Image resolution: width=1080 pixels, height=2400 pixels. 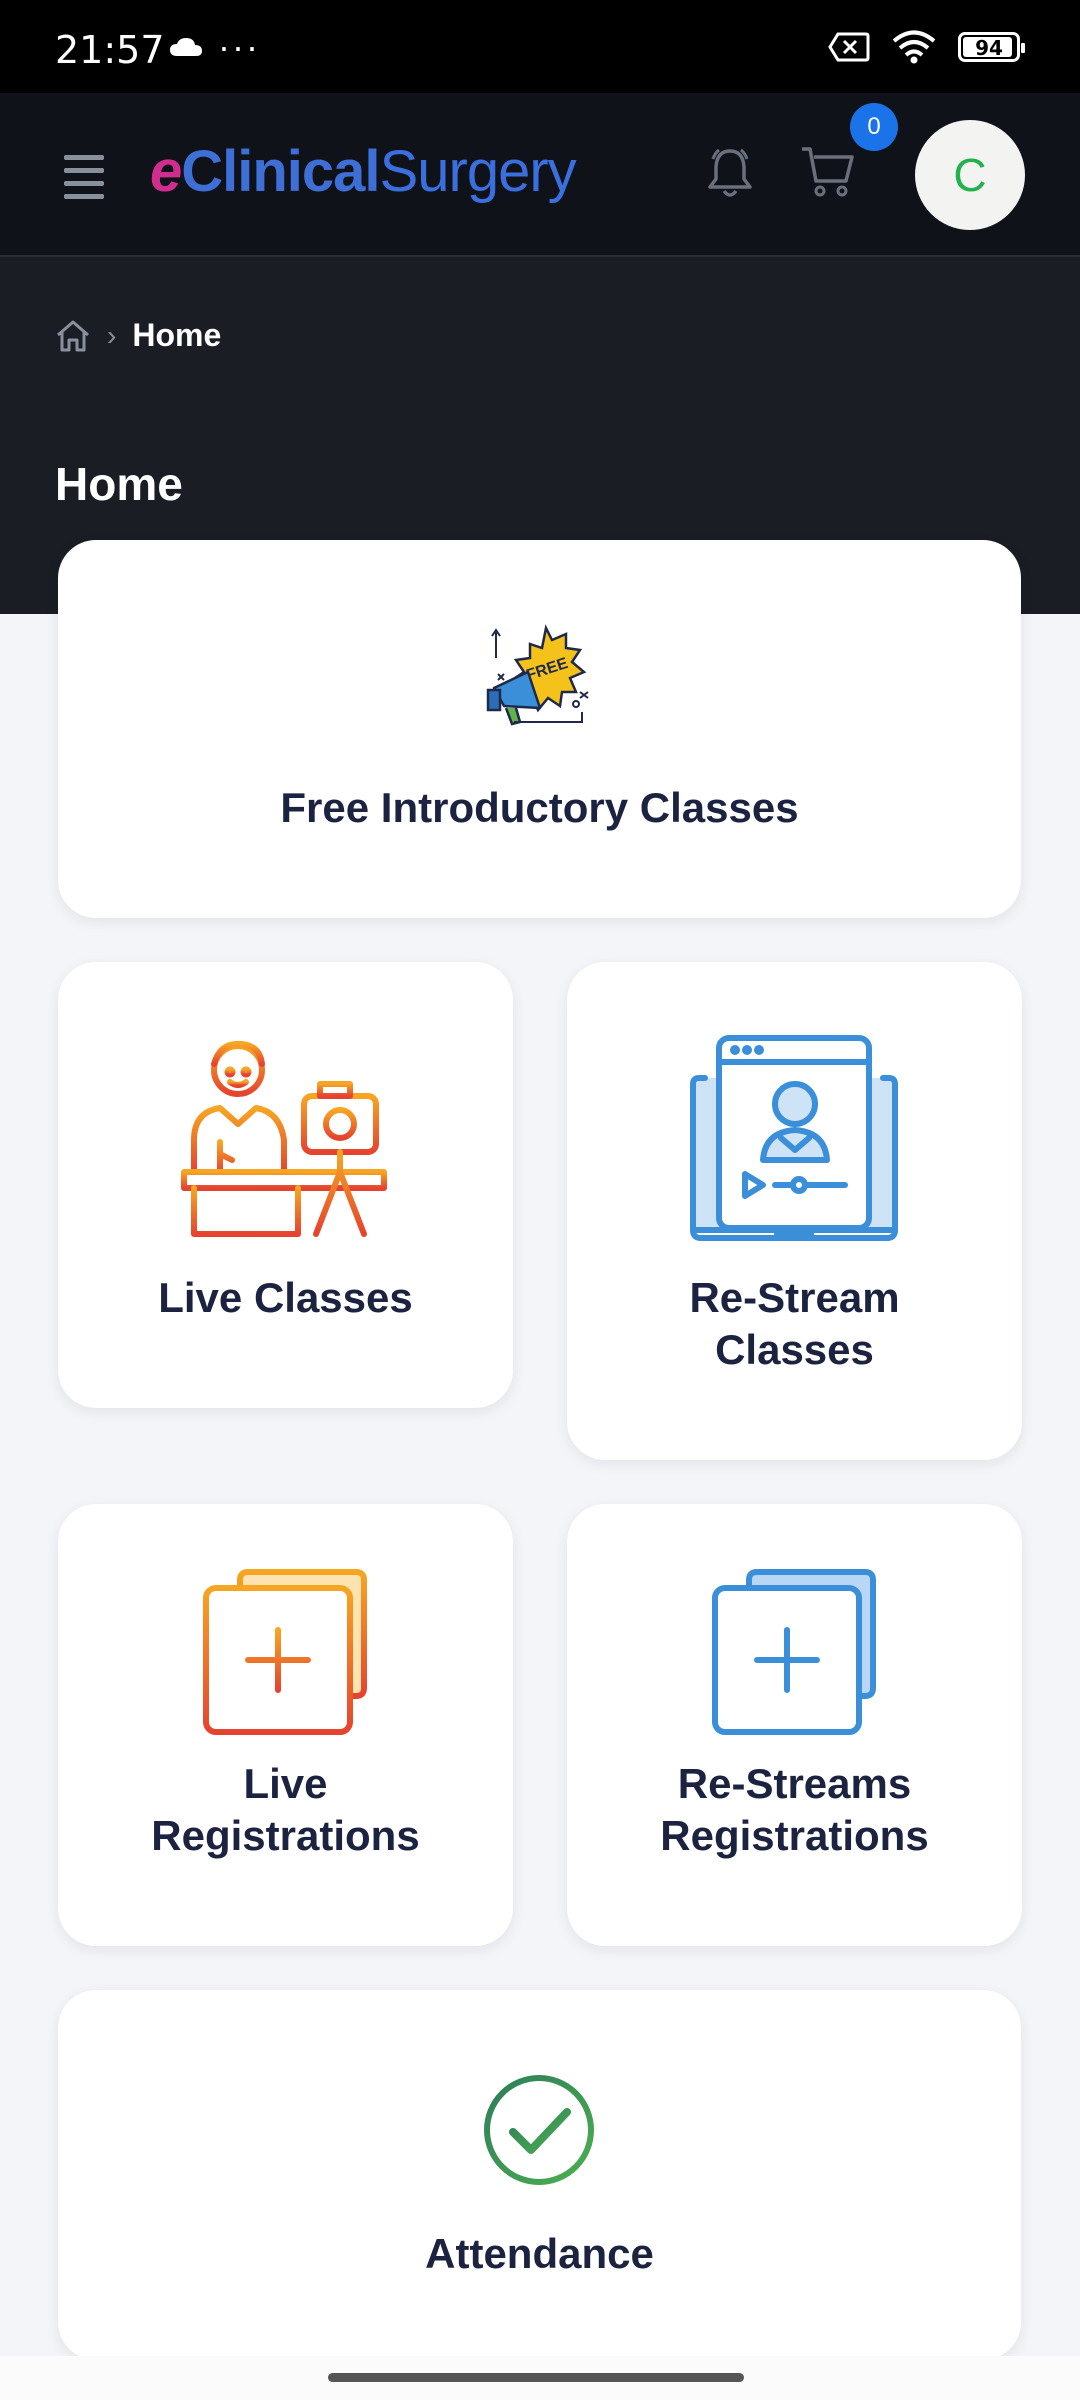 What do you see at coordinates (177, 335) in the screenshot?
I see `breadcrumb-current: Home` at bounding box center [177, 335].